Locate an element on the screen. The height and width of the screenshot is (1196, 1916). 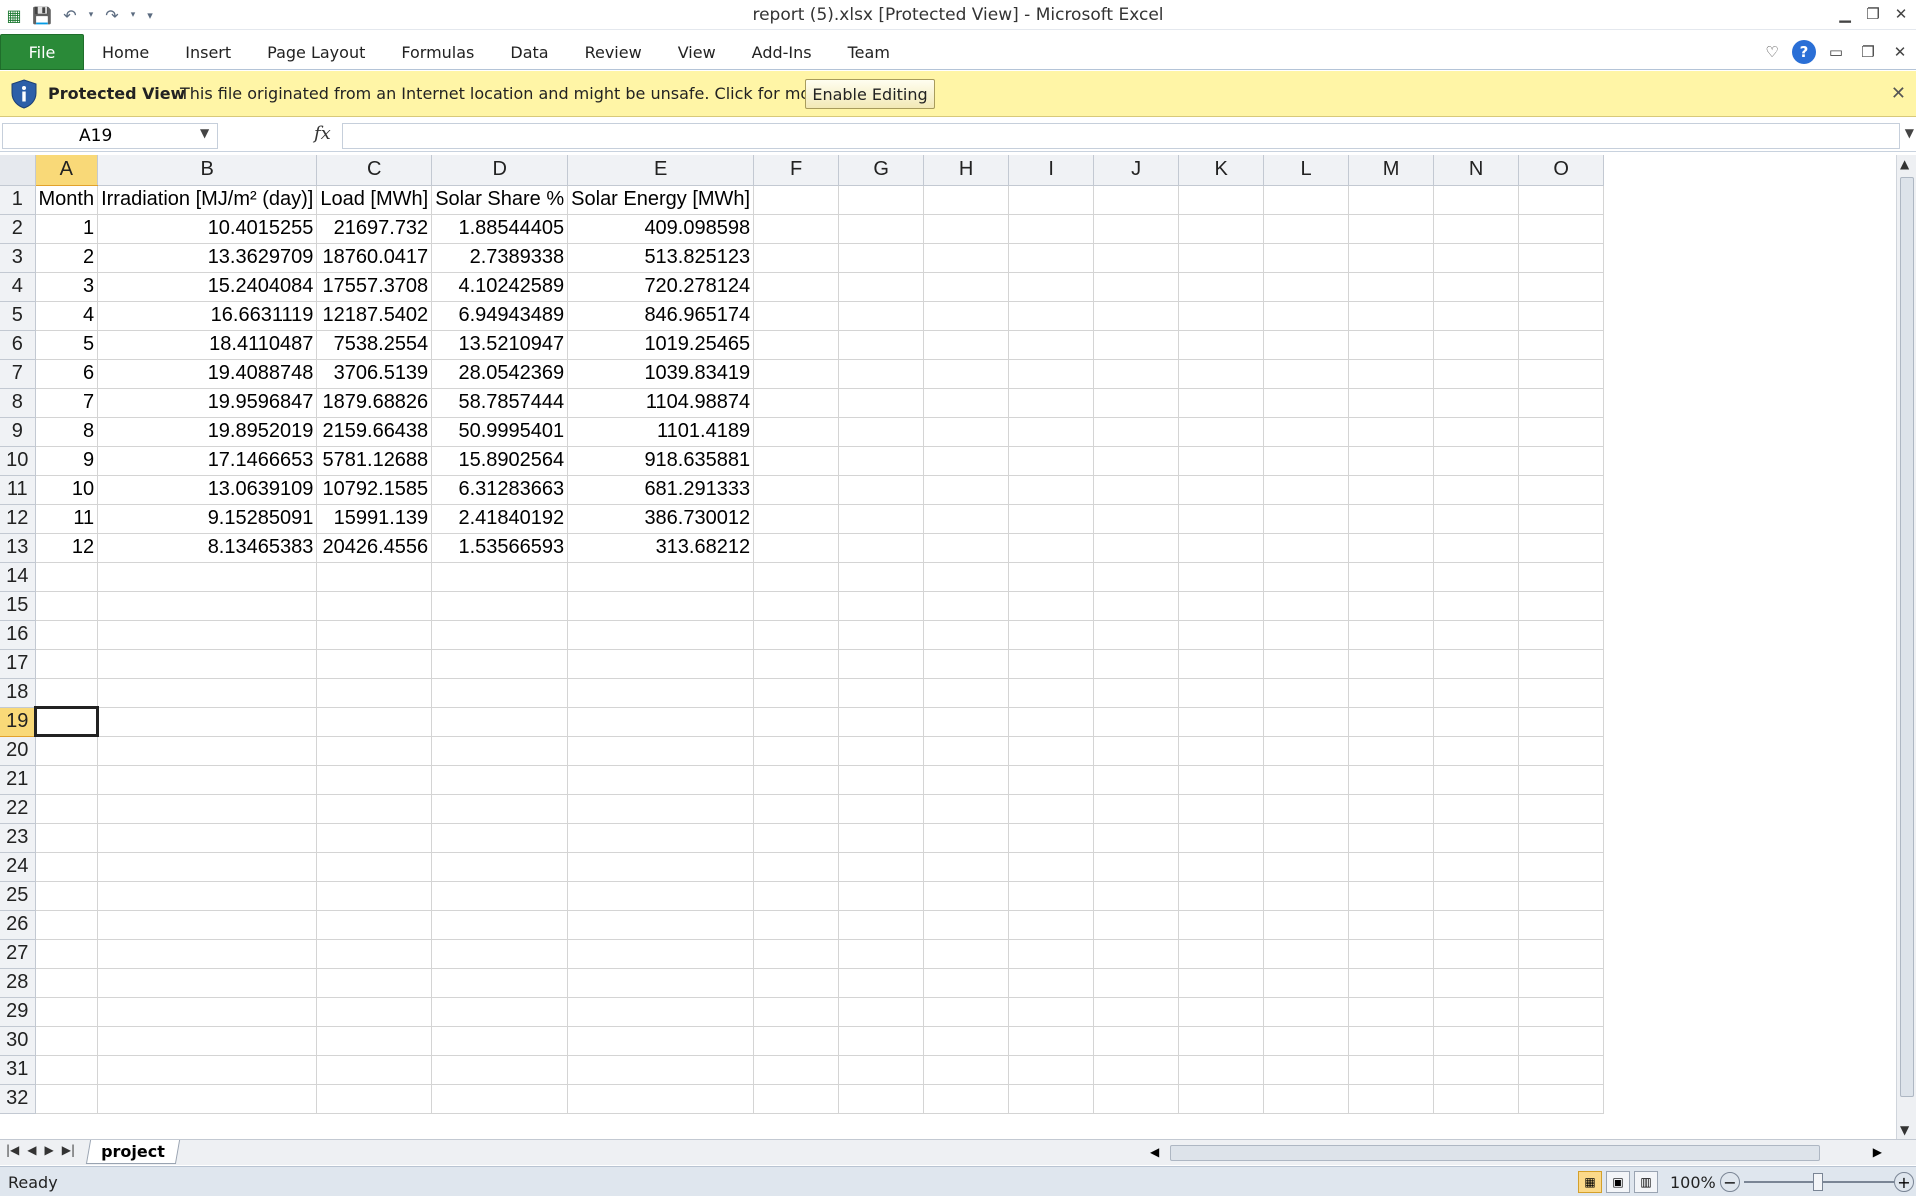
cell-h13 is located at coordinates (966, 548).